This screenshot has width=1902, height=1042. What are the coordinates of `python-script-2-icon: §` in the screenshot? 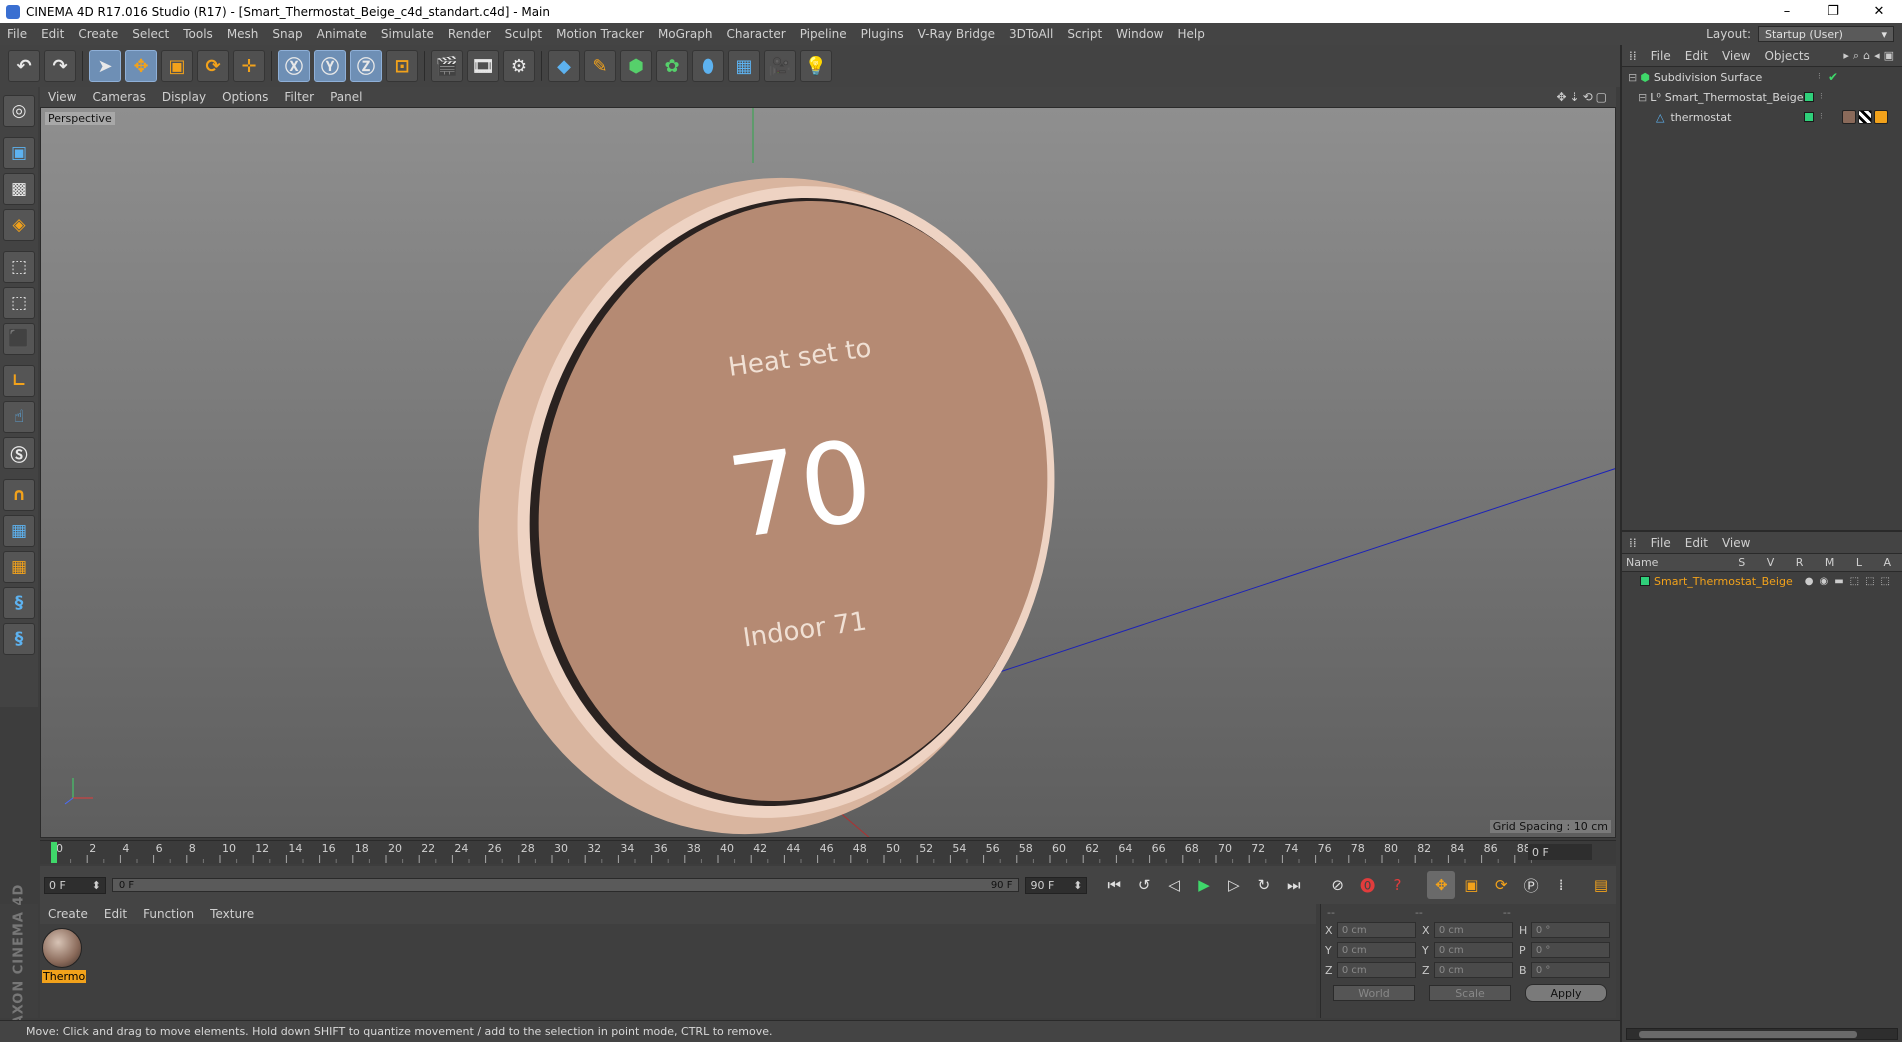 It's located at (19, 639).